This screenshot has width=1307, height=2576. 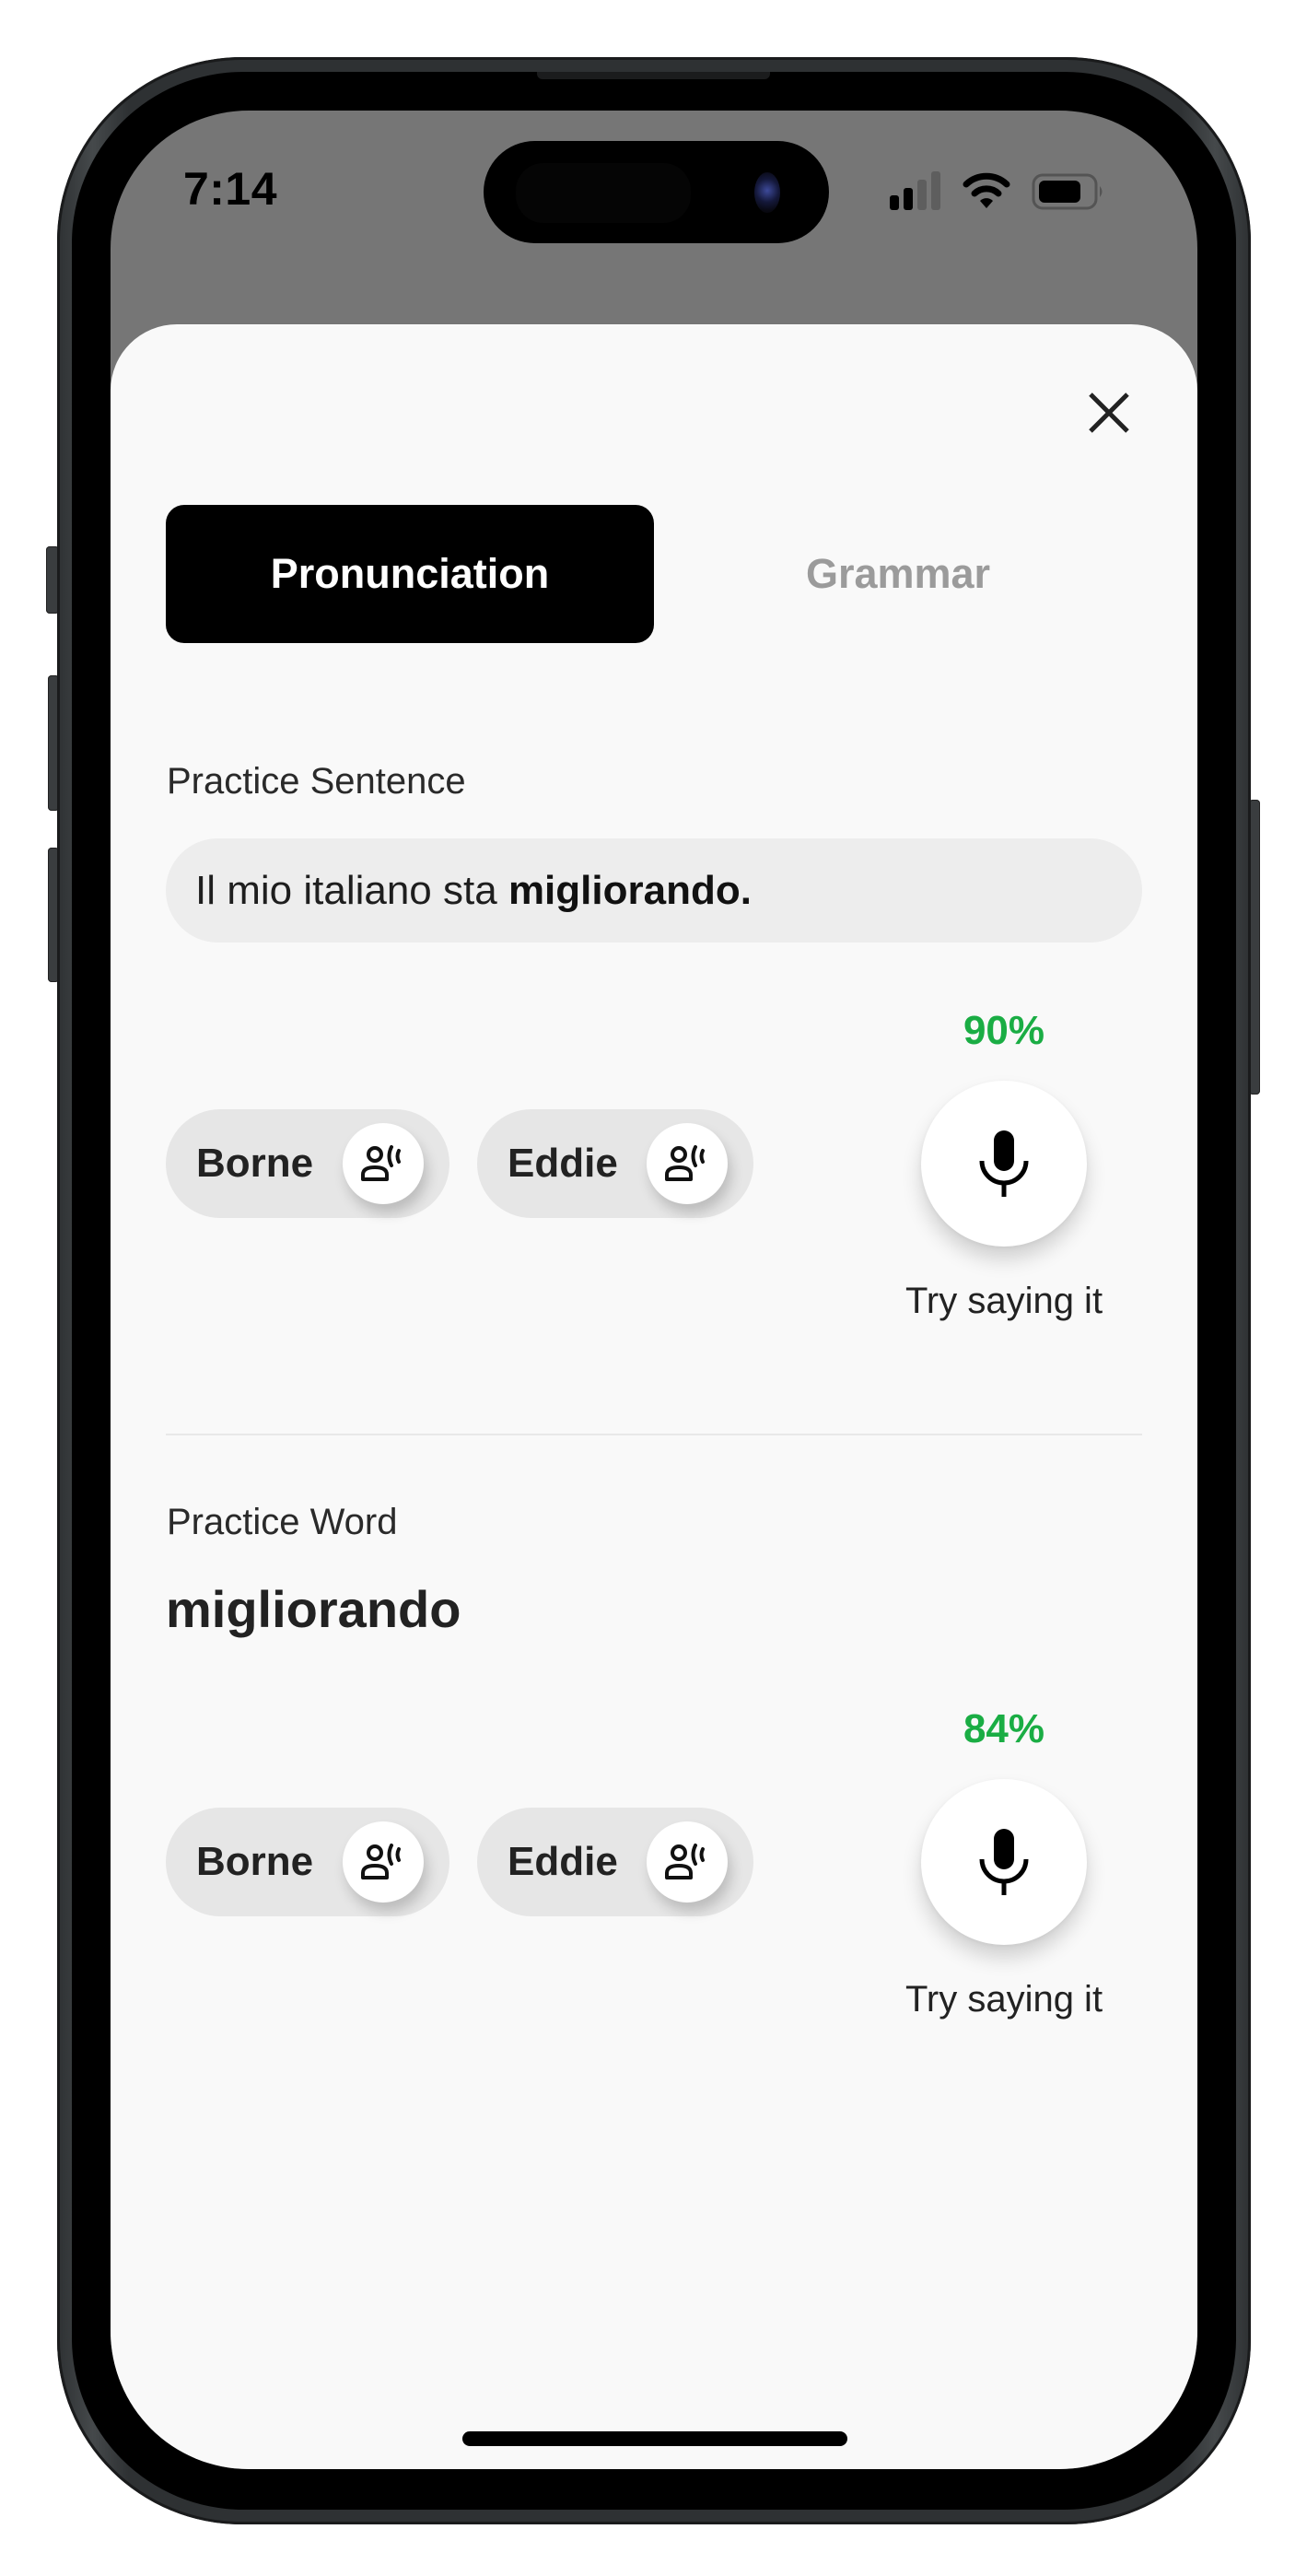 I want to click on sentence-try-label: Try saying it, so click(x=1004, y=1301).